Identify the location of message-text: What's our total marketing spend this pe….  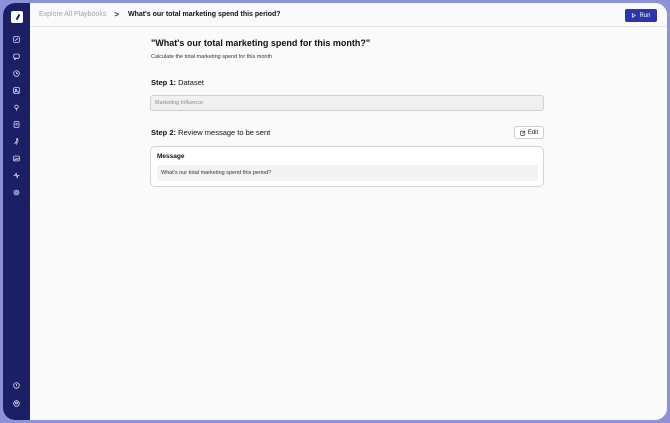
(347, 173).